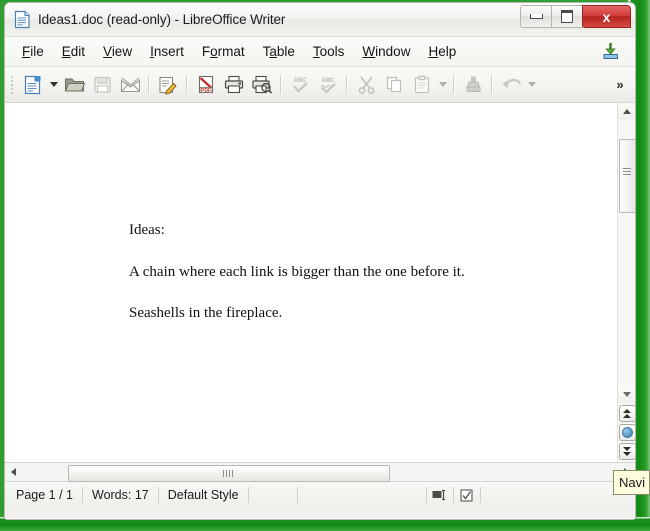 This screenshot has height=531, width=650. I want to click on menu-item-help: Help, so click(442, 52).